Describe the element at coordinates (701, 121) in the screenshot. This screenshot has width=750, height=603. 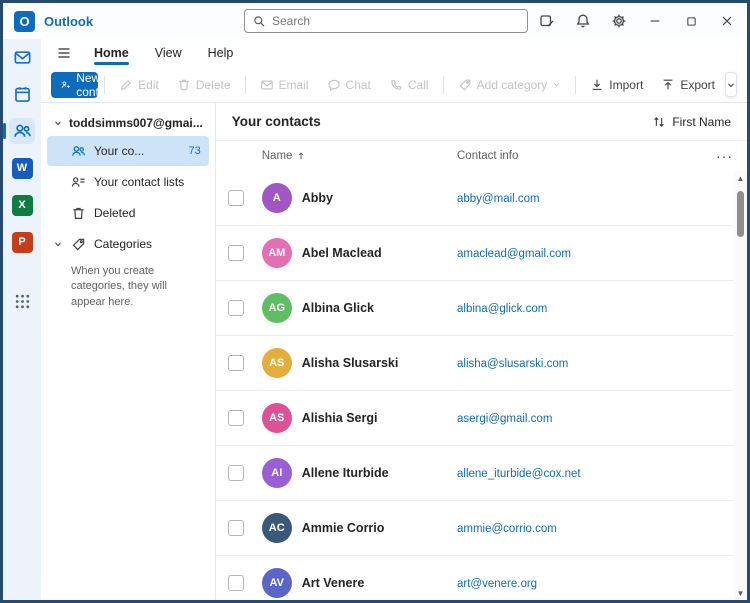
I see `sort-label: First Name` at that location.